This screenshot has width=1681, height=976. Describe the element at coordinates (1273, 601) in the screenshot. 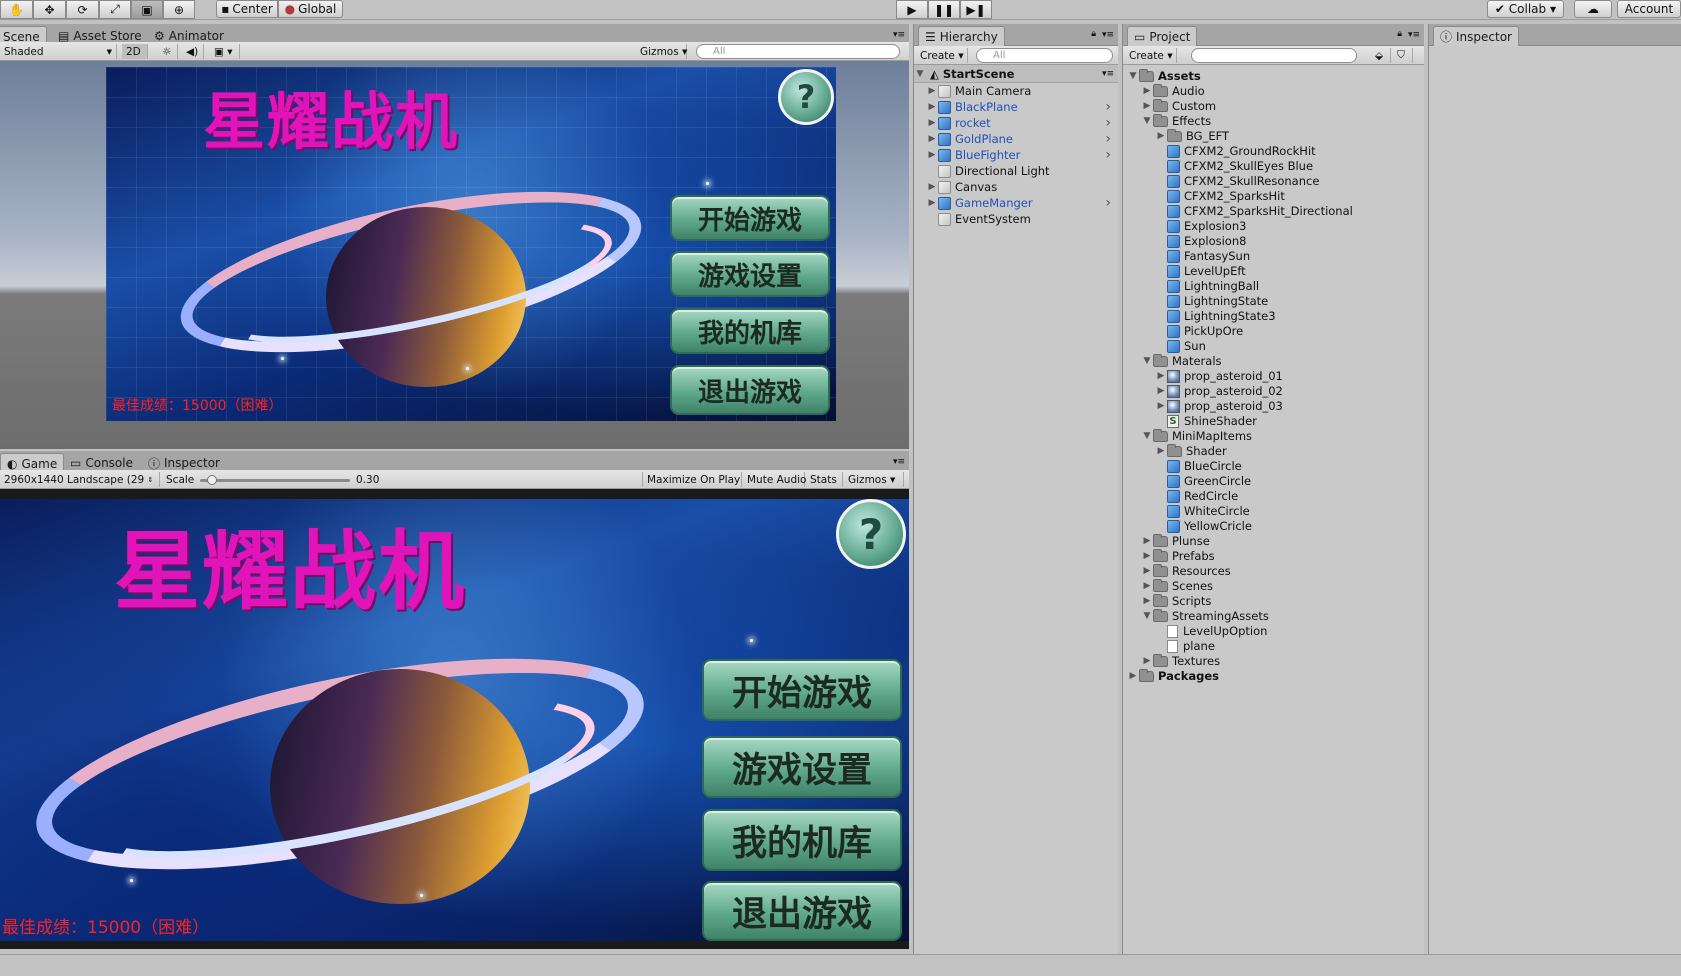

I see `project-folder: ▶ Scripts` at that location.